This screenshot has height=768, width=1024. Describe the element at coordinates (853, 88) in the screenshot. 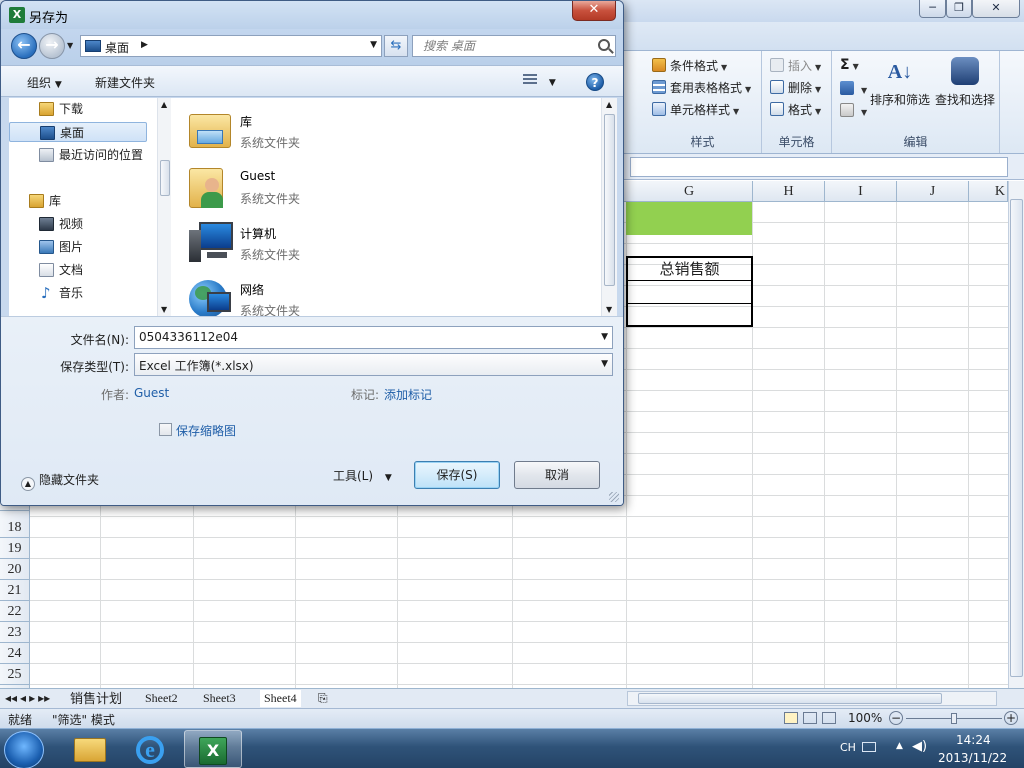

I see `fill-button: ▼` at that location.